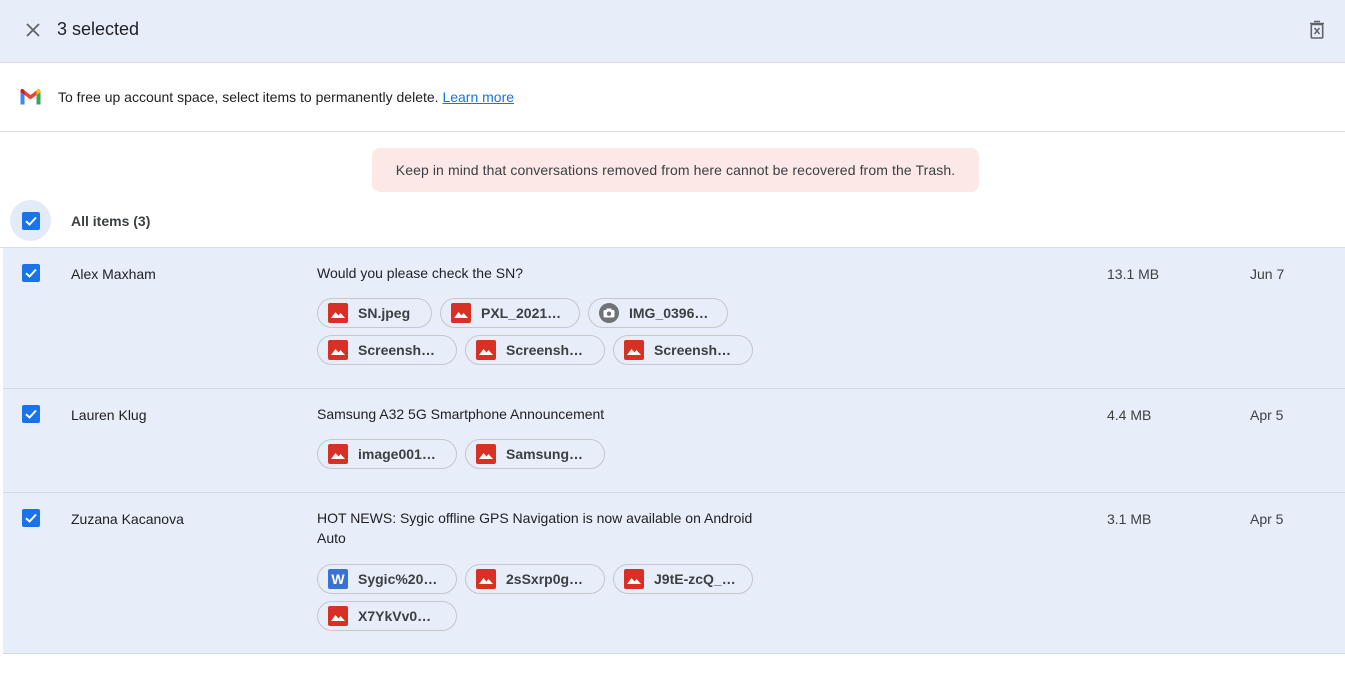 Image resolution: width=1345 pixels, height=690 pixels. Describe the element at coordinates (478, 97) in the screenshot. I see `learn-more-link: Learn more` at that location.